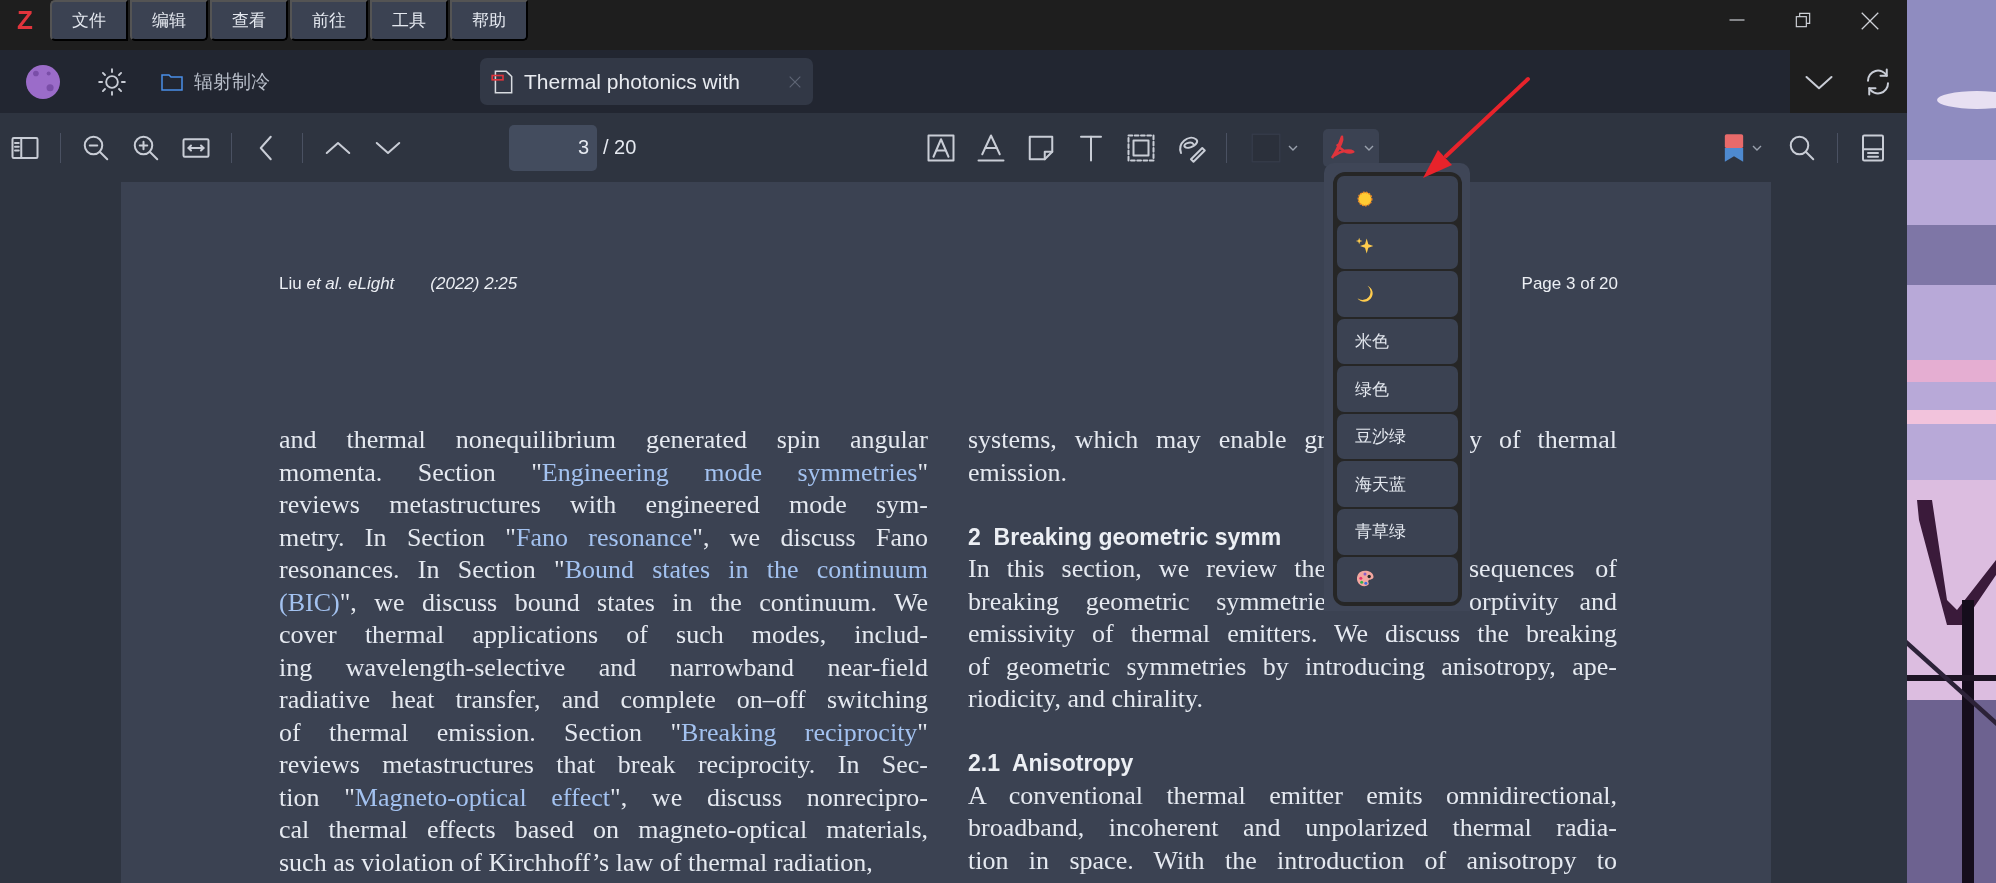  I want to click on text-line: broadband, incoherent and unpolarized thermal radia-, so click(1292, 828).